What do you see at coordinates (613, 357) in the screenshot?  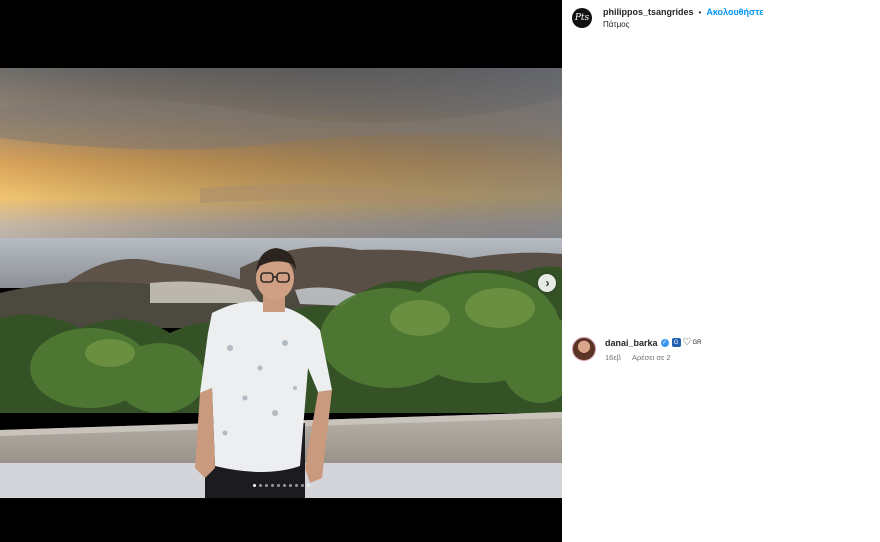 I see `comment-time: 16εβ` at bounding box center [613, 357].